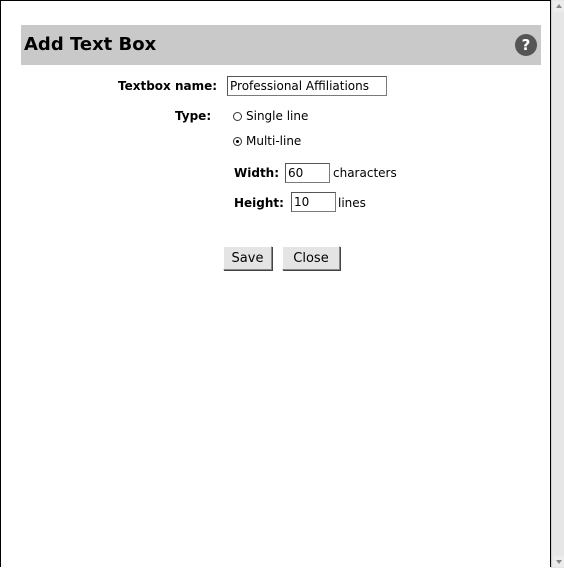 Image resolution: width=564 pixels, height=568 pixels. Describe the element at coordinates (313, 202) in the screenshot. I see `height-input` at that location.